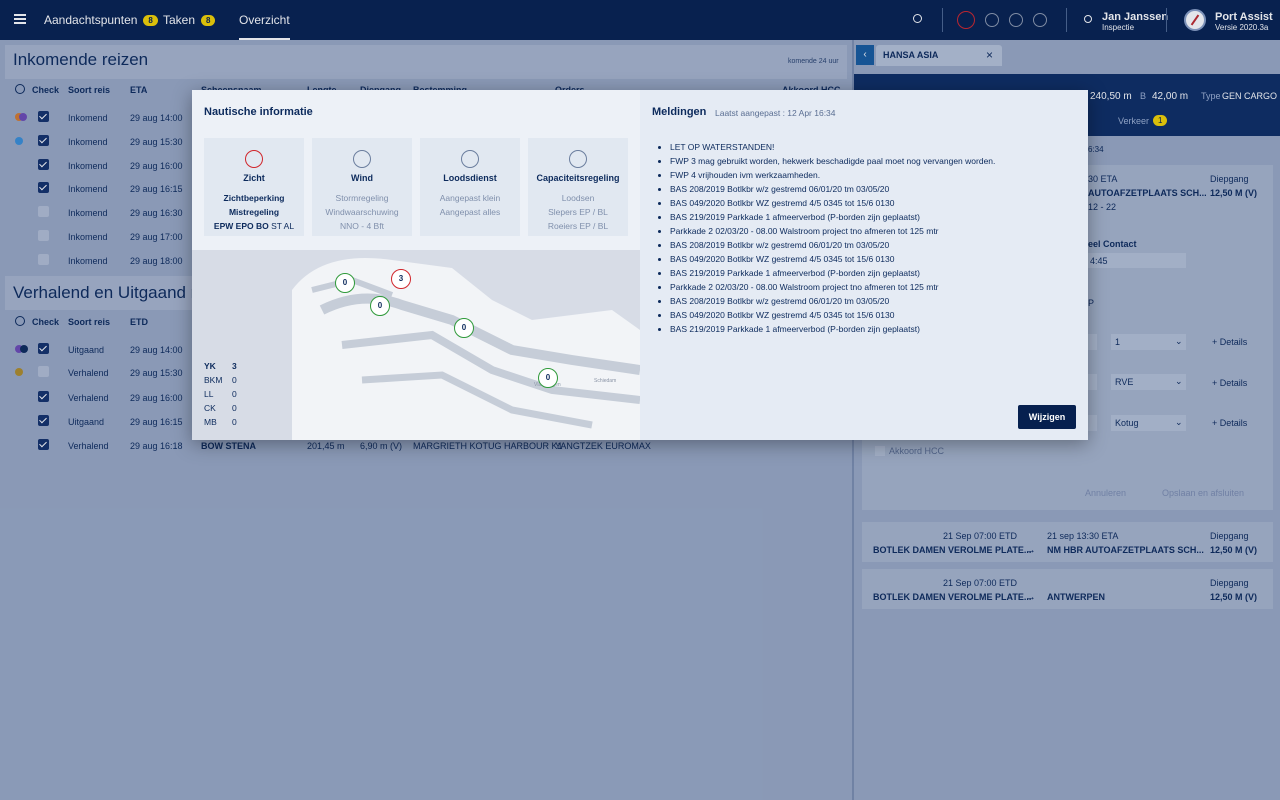 The width and height of the screenshot is (1280, 800). I want to click on legend-key: LL, so click(209, 394).